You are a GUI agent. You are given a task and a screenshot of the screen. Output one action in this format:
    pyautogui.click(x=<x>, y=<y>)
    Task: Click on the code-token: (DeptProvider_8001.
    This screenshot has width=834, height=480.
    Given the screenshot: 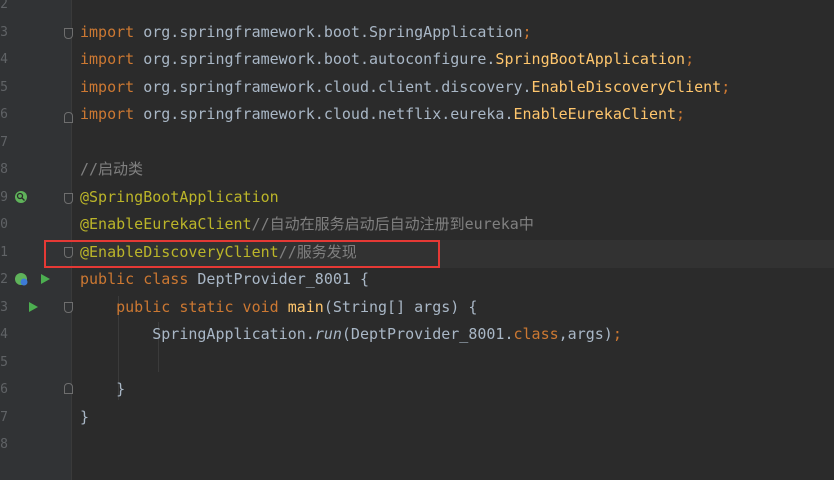 What is the action you would take?
    pyautogui.click(x=427, y=334)
    